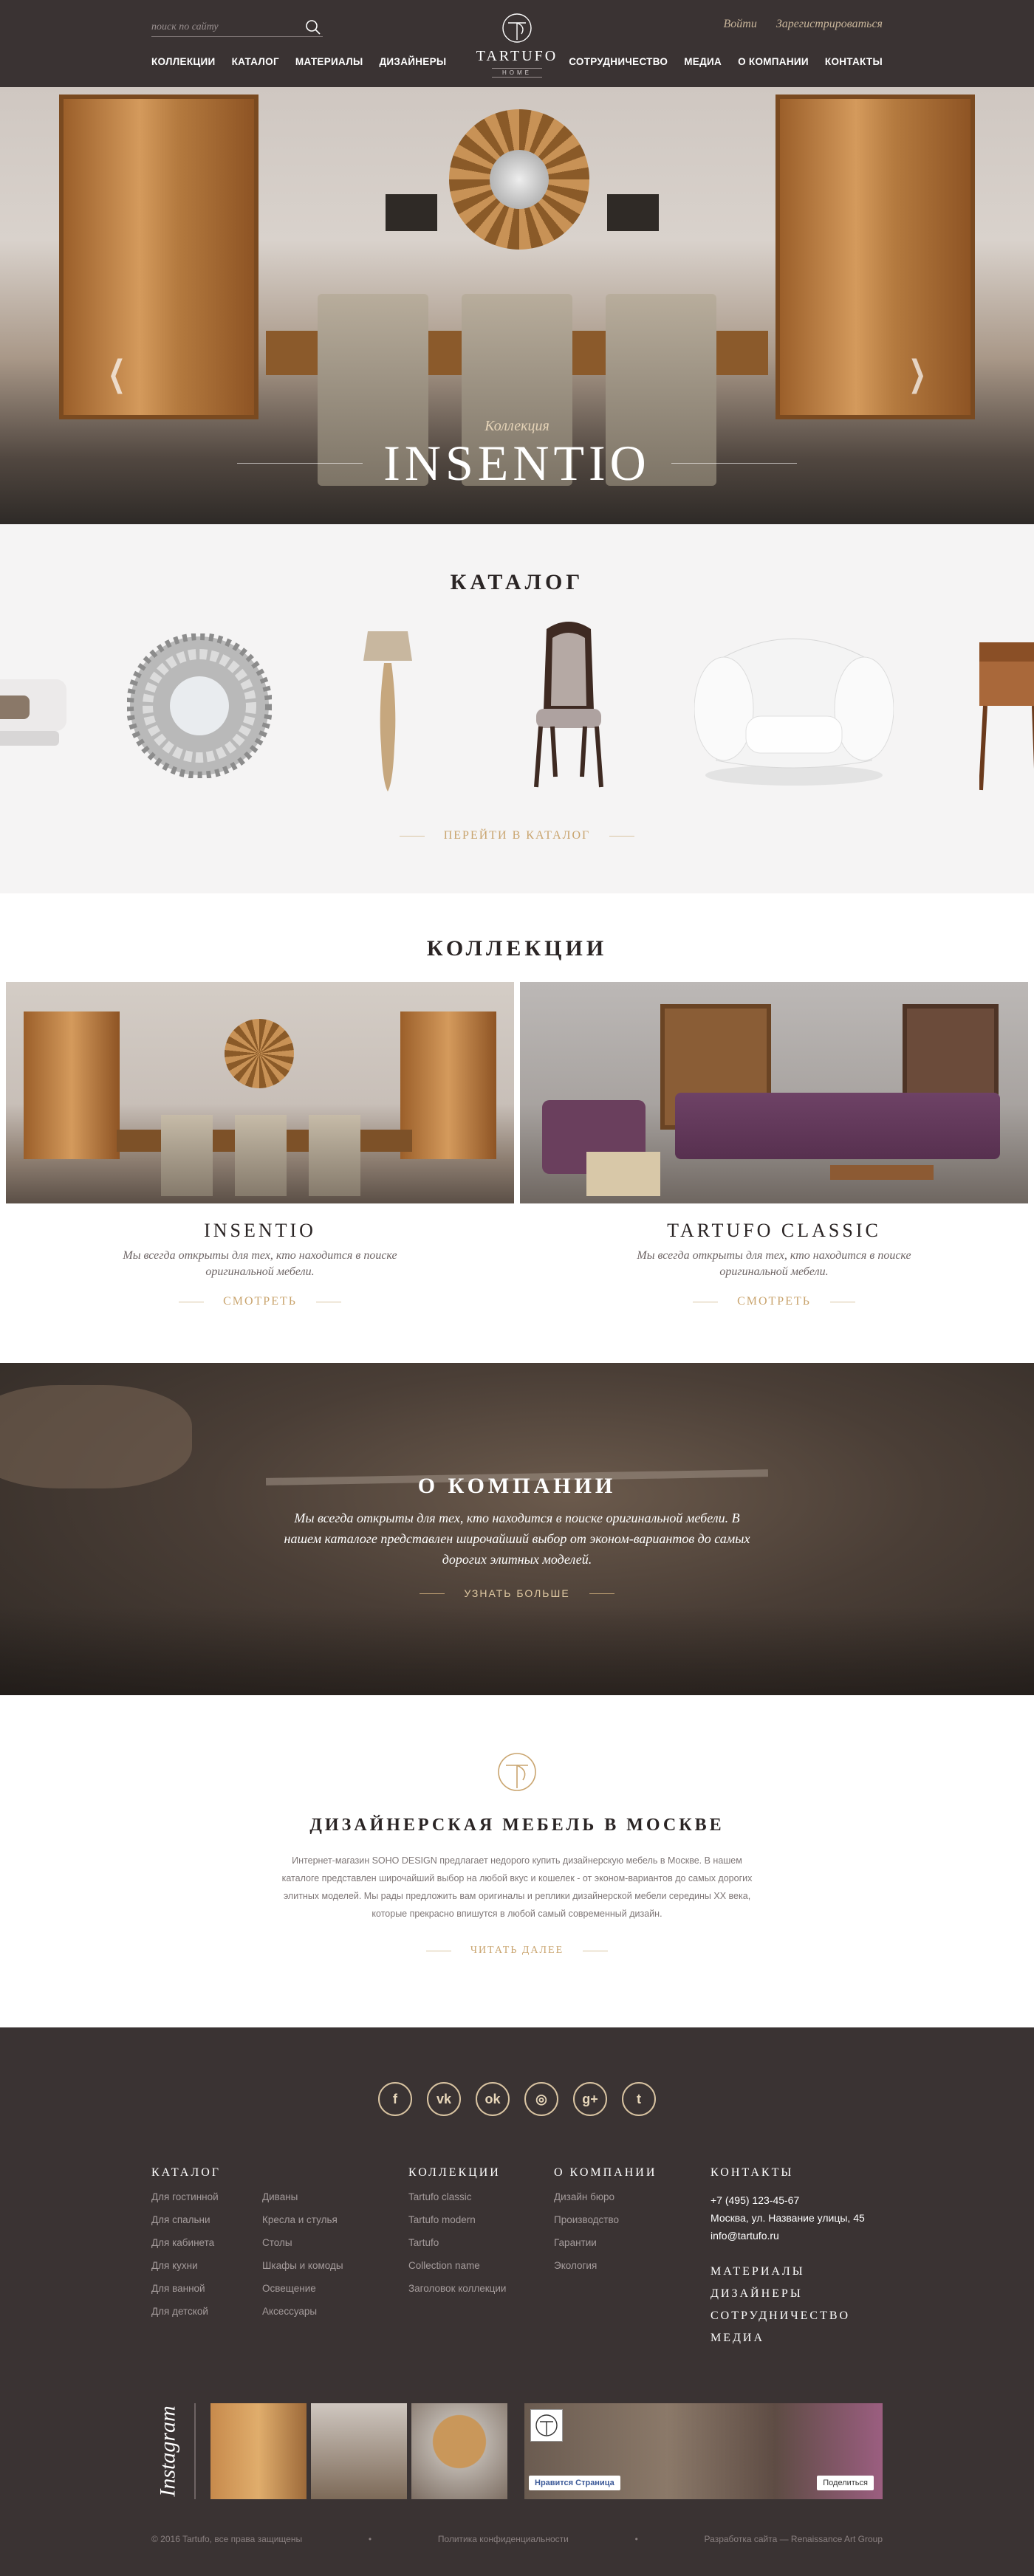 The image size is (1034, 2576). I want to click on footer-link: Tartufo modern, so click(442, 2219).